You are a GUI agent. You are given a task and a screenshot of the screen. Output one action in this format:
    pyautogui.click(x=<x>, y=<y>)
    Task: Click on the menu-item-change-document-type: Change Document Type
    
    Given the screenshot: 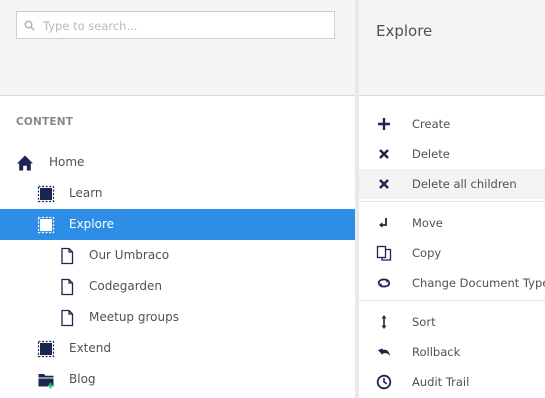 What is the action you would take?
    pyautogui.click(x=452, y=283)
    